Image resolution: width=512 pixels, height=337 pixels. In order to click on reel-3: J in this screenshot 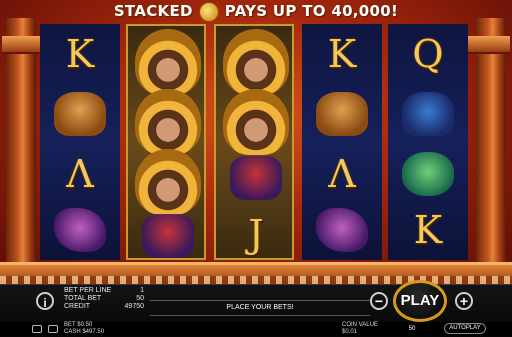, I will do `click(254, 142)`.